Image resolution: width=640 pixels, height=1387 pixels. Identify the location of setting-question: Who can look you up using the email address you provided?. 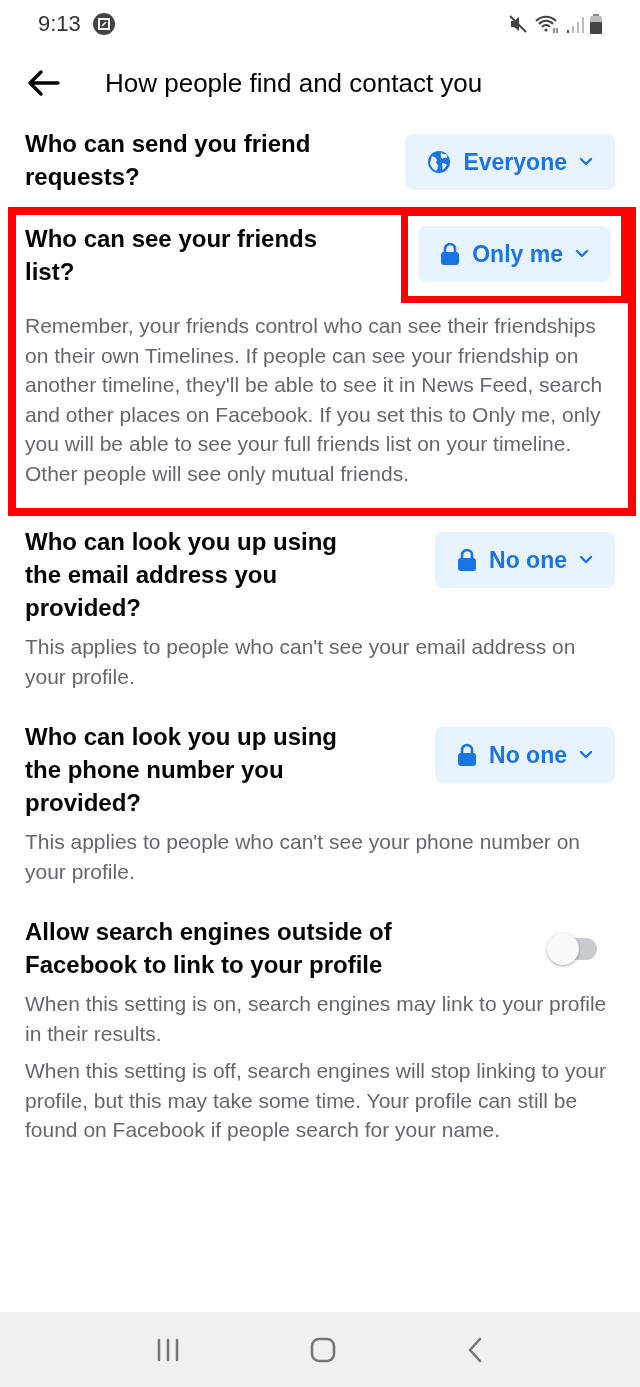
(181, 575).